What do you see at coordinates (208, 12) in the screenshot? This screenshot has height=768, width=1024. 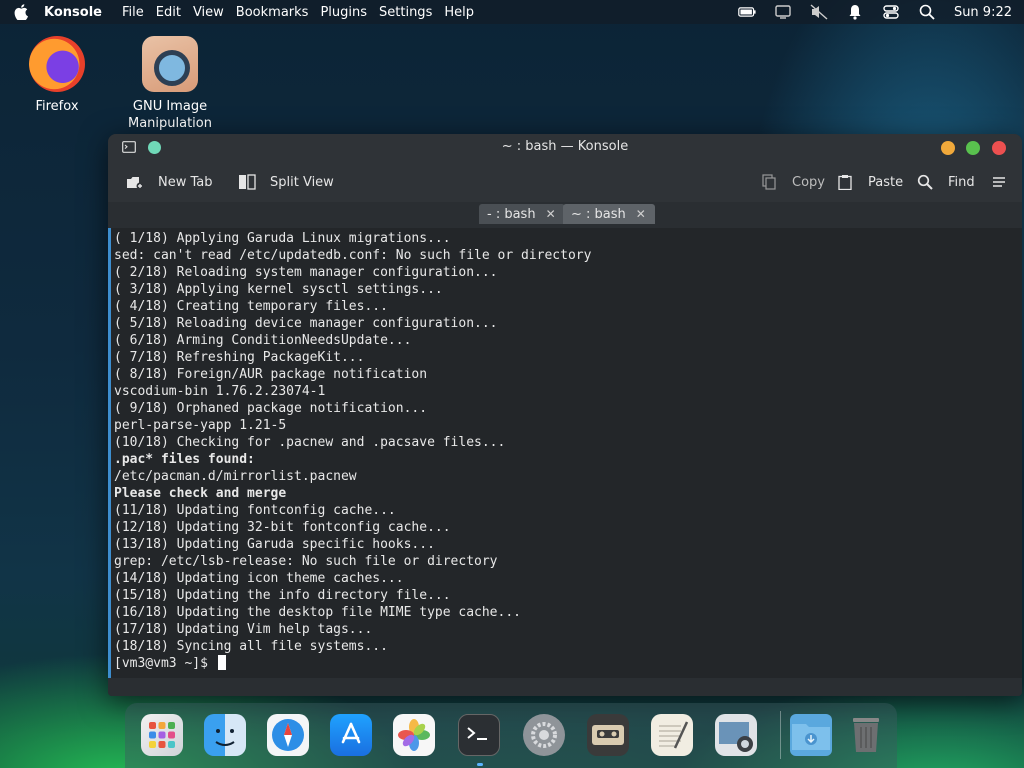 I see `menu-view: View` at bounding box center [208, 12].